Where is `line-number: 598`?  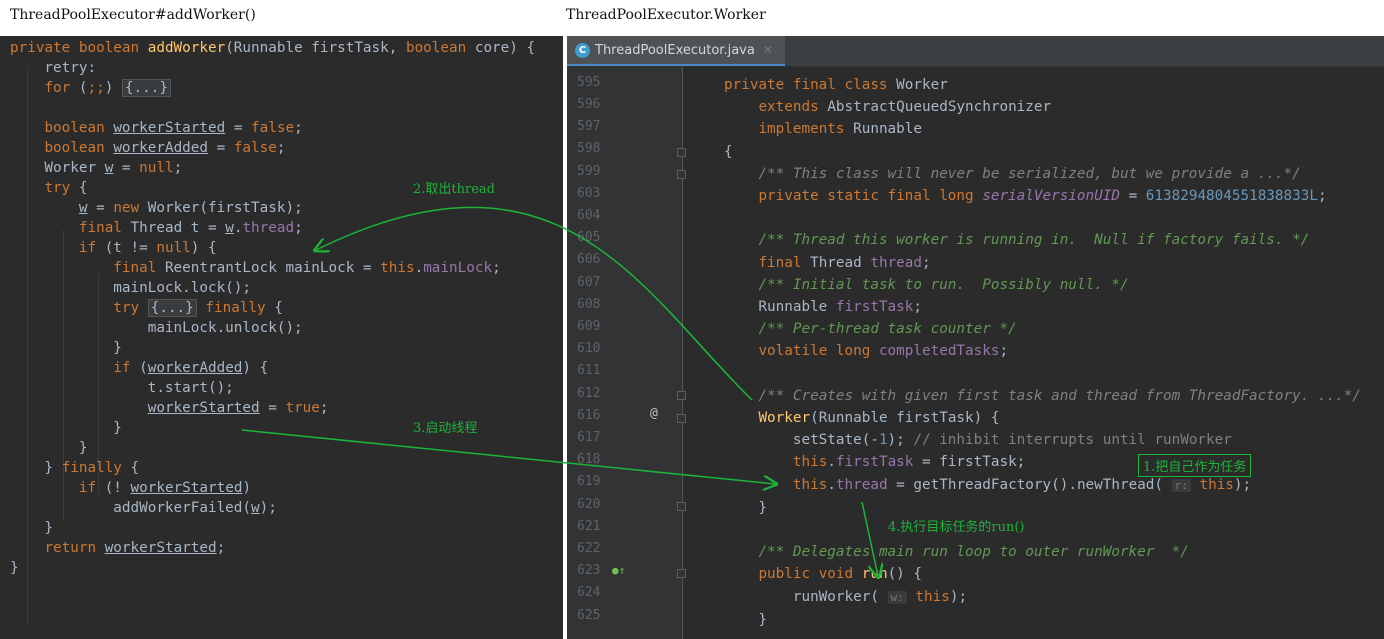
line-number: 598 is located at coordinates (589, 148).